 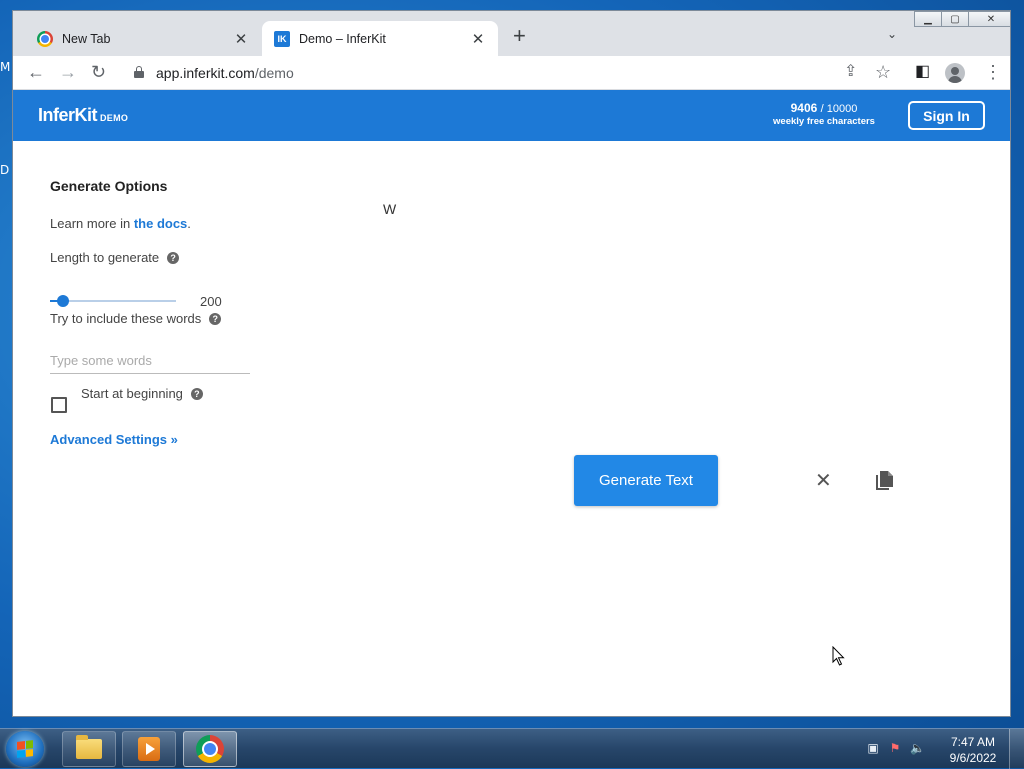 What do you see at coordinates (928, 19) in the screenshot?
I see `minimize-button: ▁` at bounding box center [928, 19].